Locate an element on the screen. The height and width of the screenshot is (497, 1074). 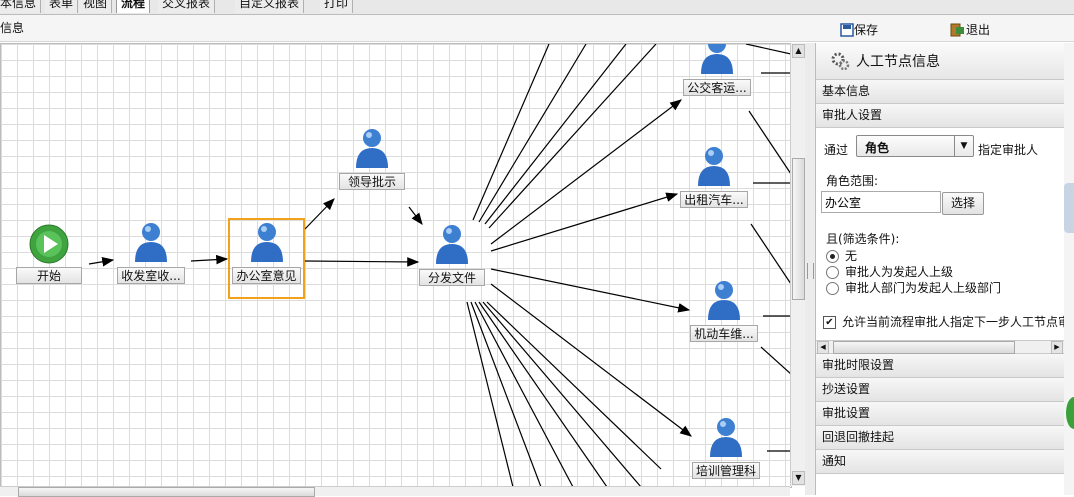
flow-node-office: 办公室意见 is located at coordinates (266, 258).